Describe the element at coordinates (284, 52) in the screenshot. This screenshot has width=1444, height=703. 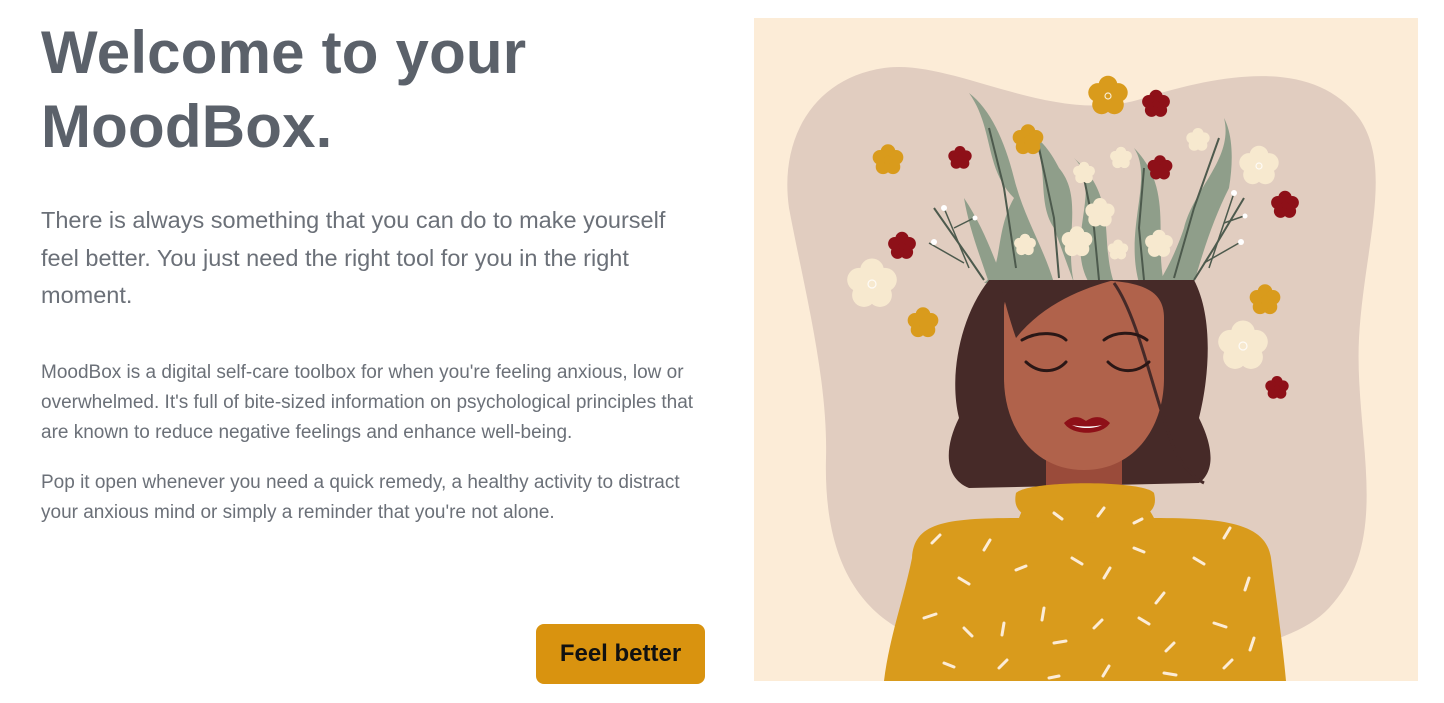
I see `title-line-1: Welcome to your` at that location.